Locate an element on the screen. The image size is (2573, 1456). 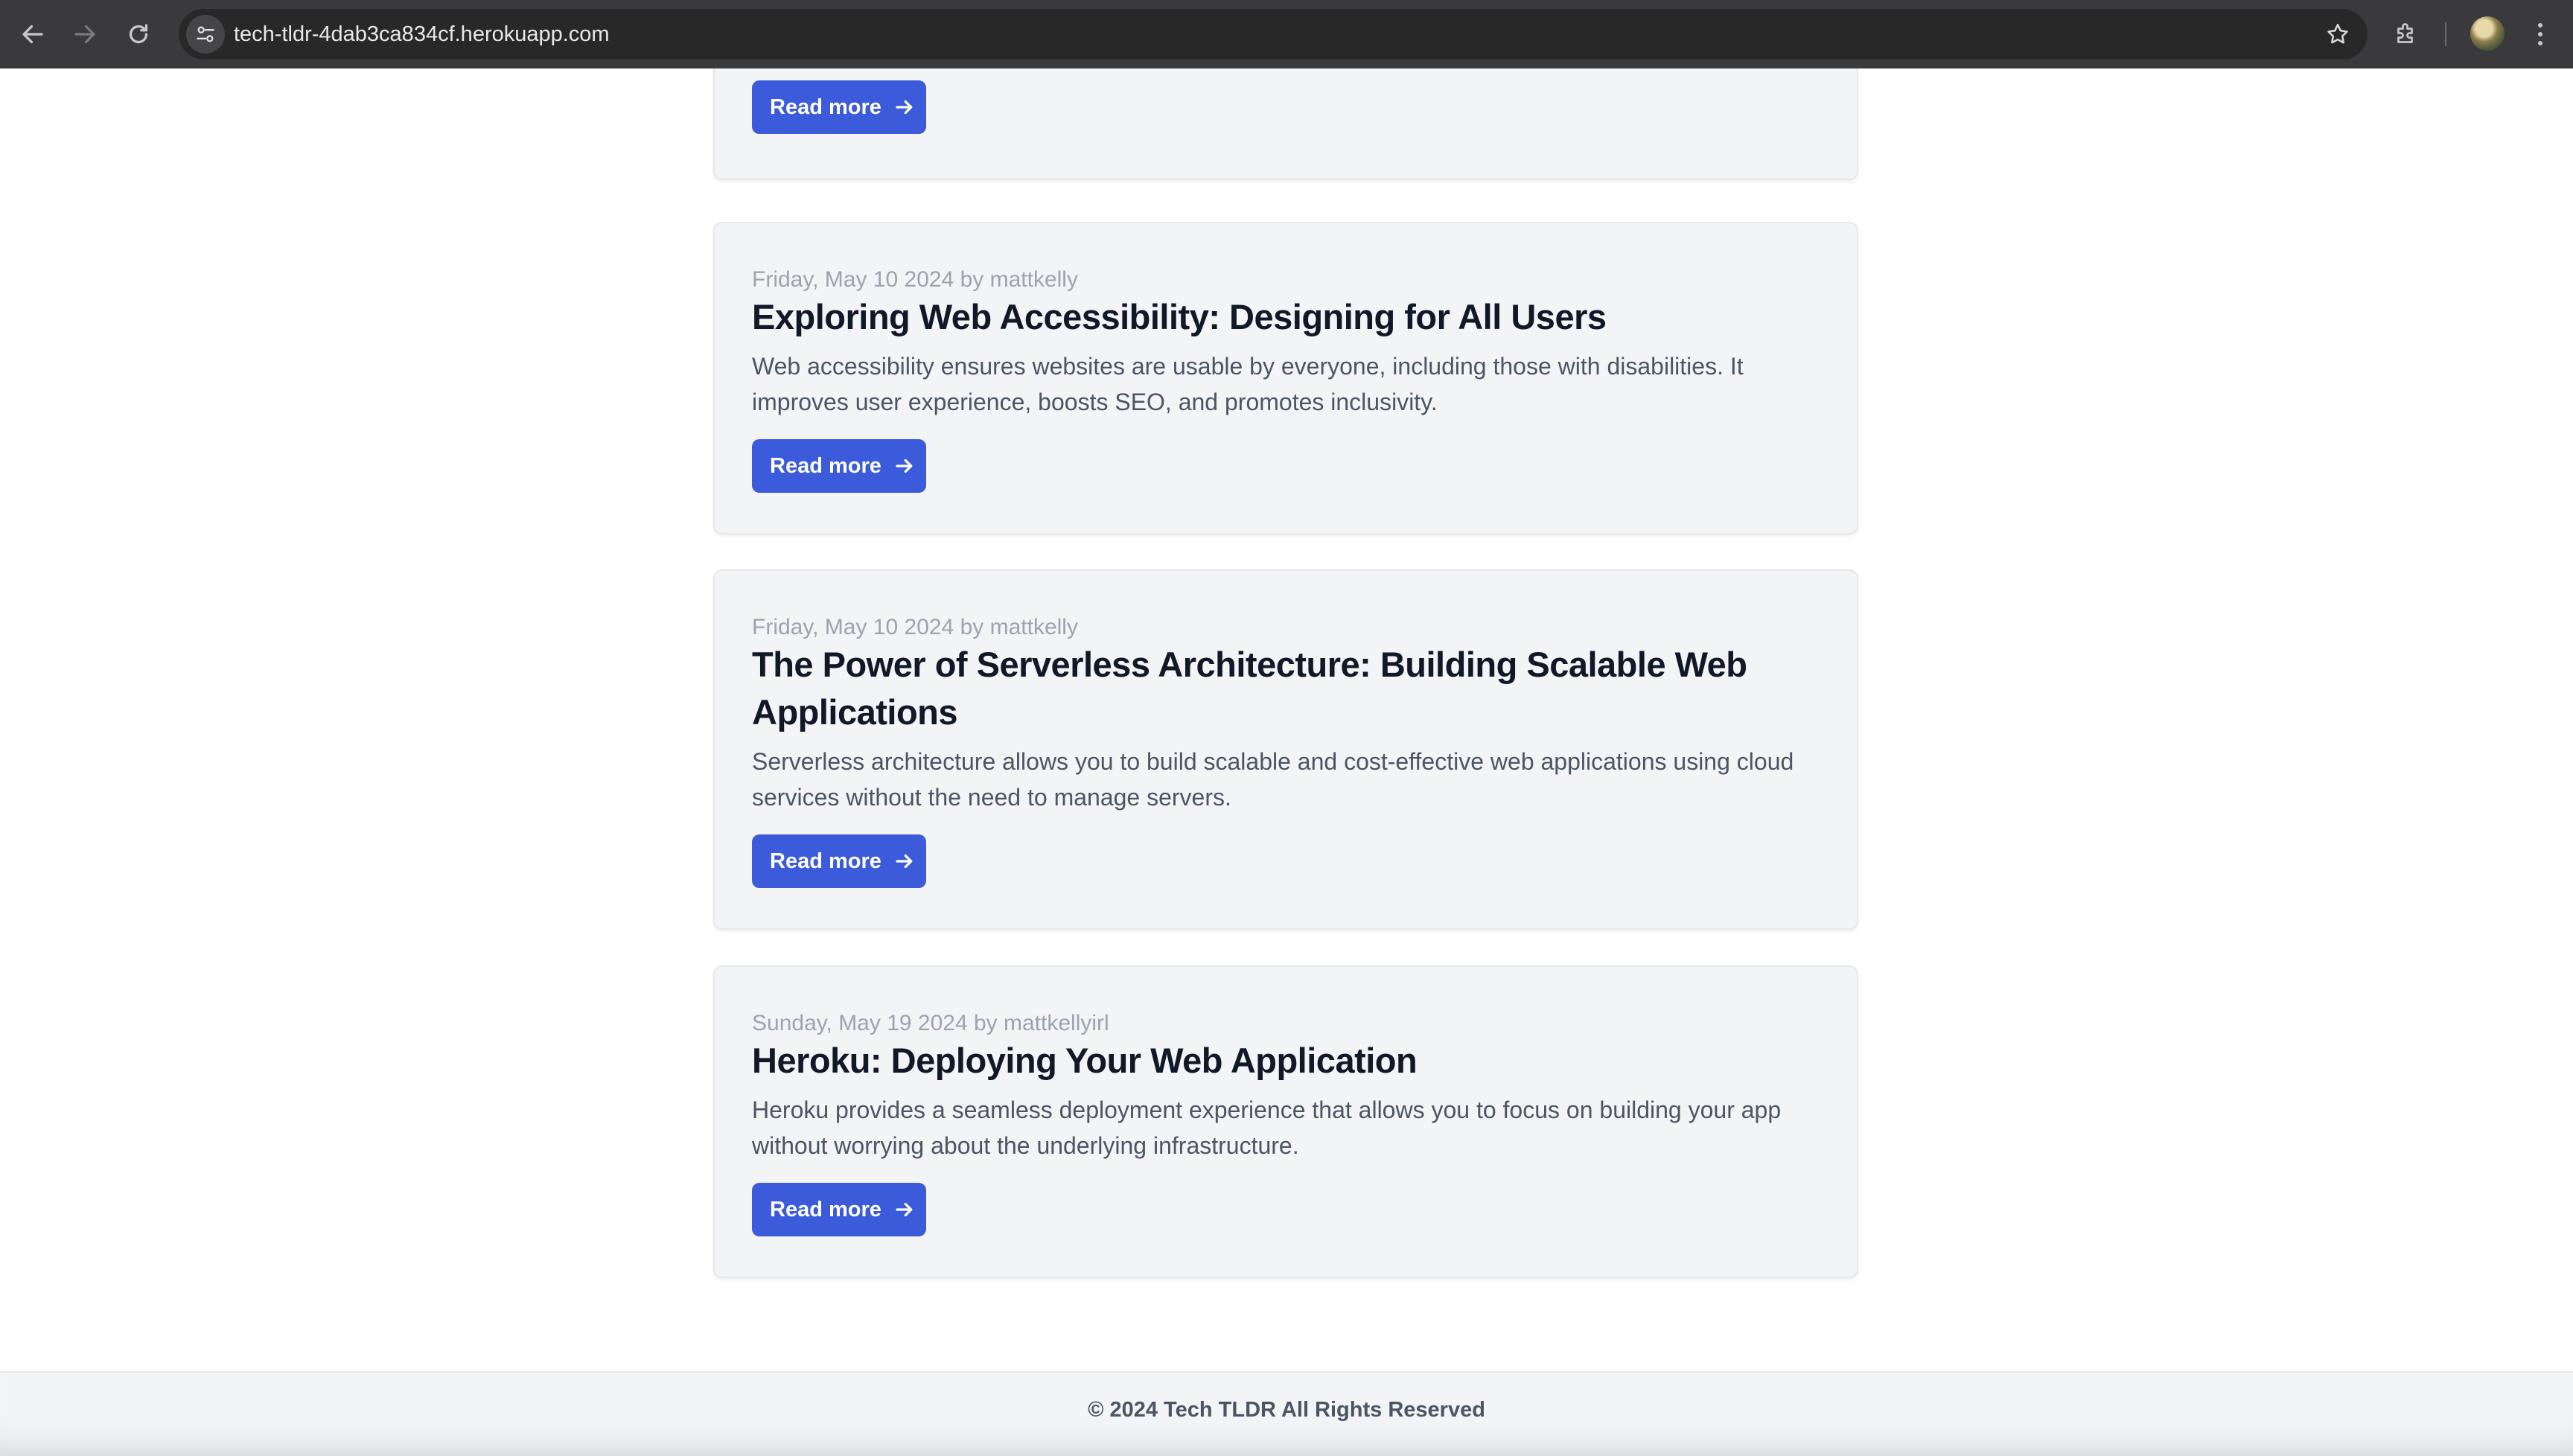
post-title: Heroku: Deploying Your Web Application is located at coordinates (1280, 1061).